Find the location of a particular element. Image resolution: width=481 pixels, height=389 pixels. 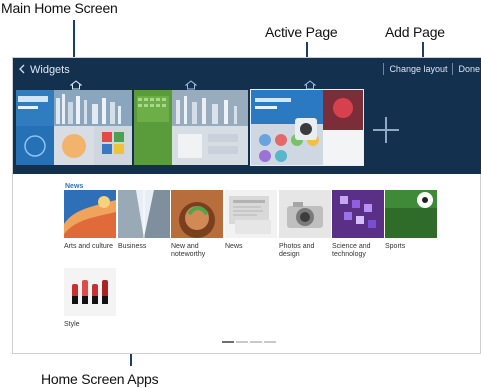

app-label: Science and technology is located at coordinates (351, 250).